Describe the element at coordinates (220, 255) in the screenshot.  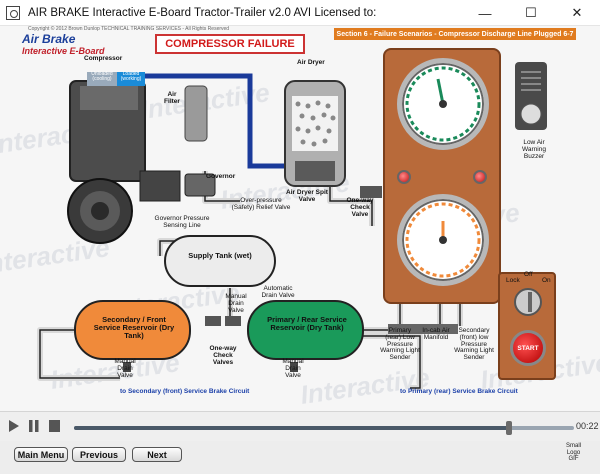
I see `supply-tank-label: Supply Tank (wet)` at that location.